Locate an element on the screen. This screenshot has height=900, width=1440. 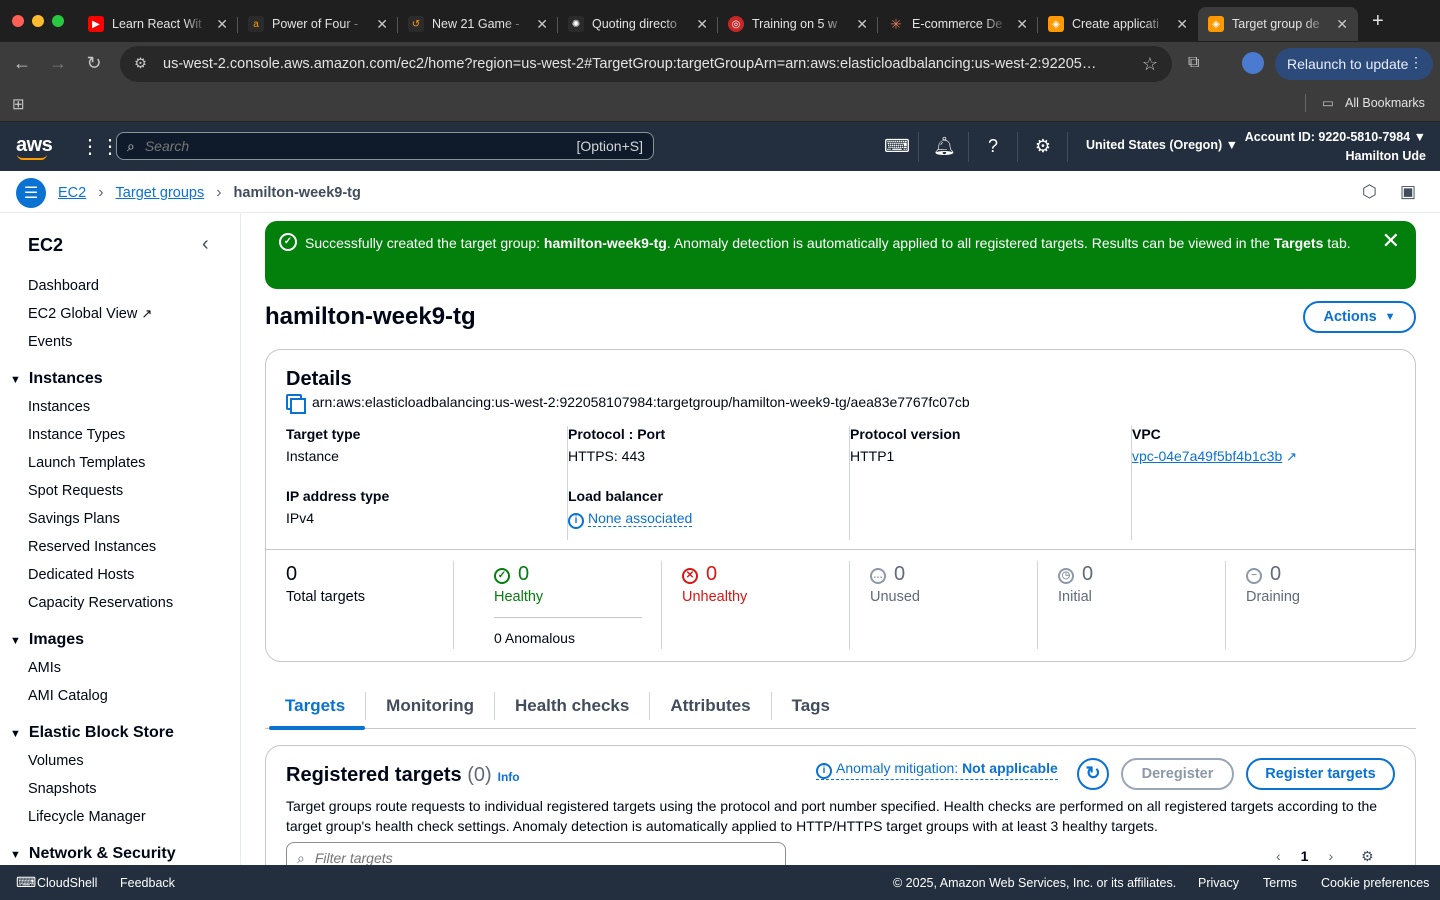
forward-icon: → is located at coordinates (58, 63).